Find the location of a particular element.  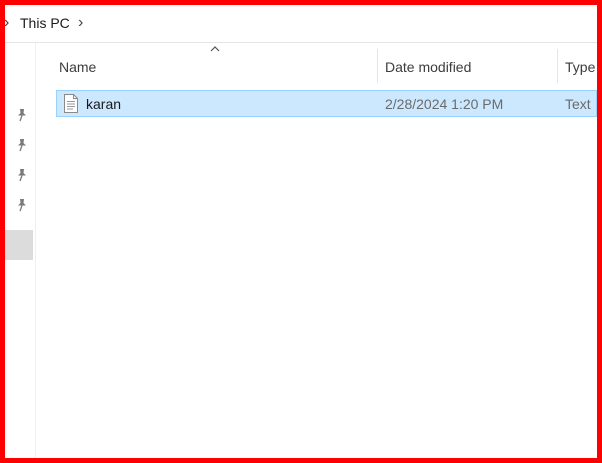

nav-selected-item is located at coordinates (19, 245).